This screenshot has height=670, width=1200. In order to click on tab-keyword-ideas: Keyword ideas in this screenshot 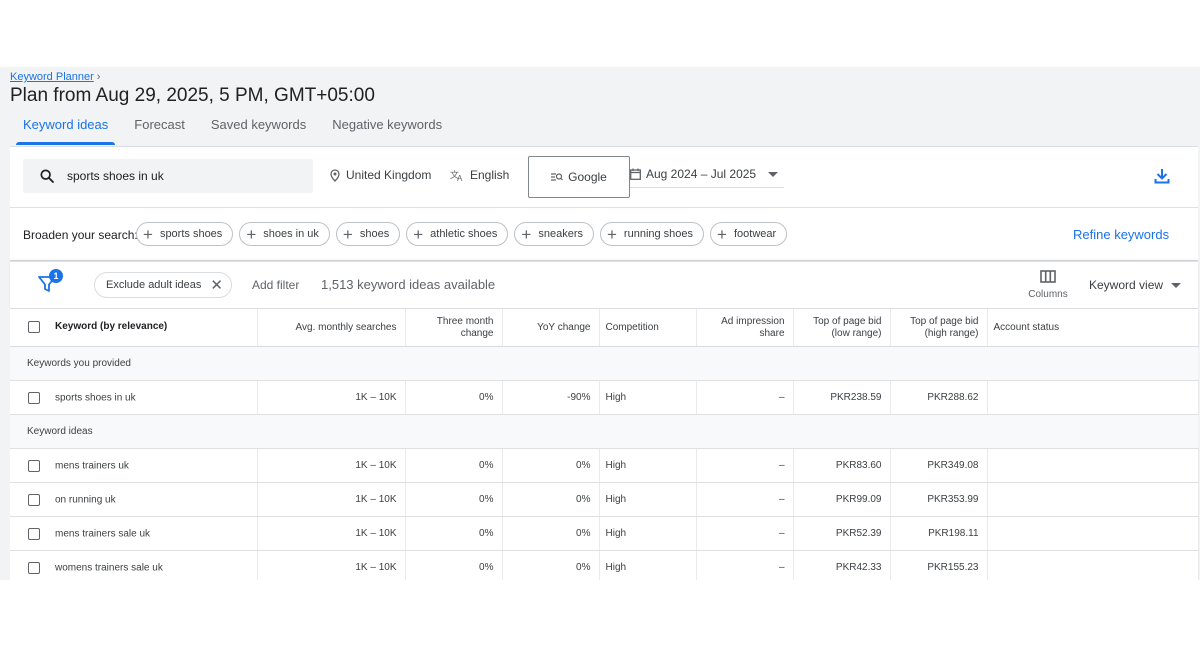, I will do `click(65, 129)`.